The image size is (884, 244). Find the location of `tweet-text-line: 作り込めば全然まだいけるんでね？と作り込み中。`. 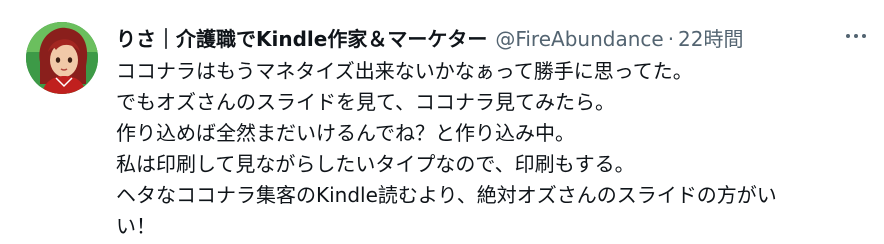

tweet-text-line: 作り込めば全然まだいけるんでね？と作り込み中。 is located at coordinates (345, 133).